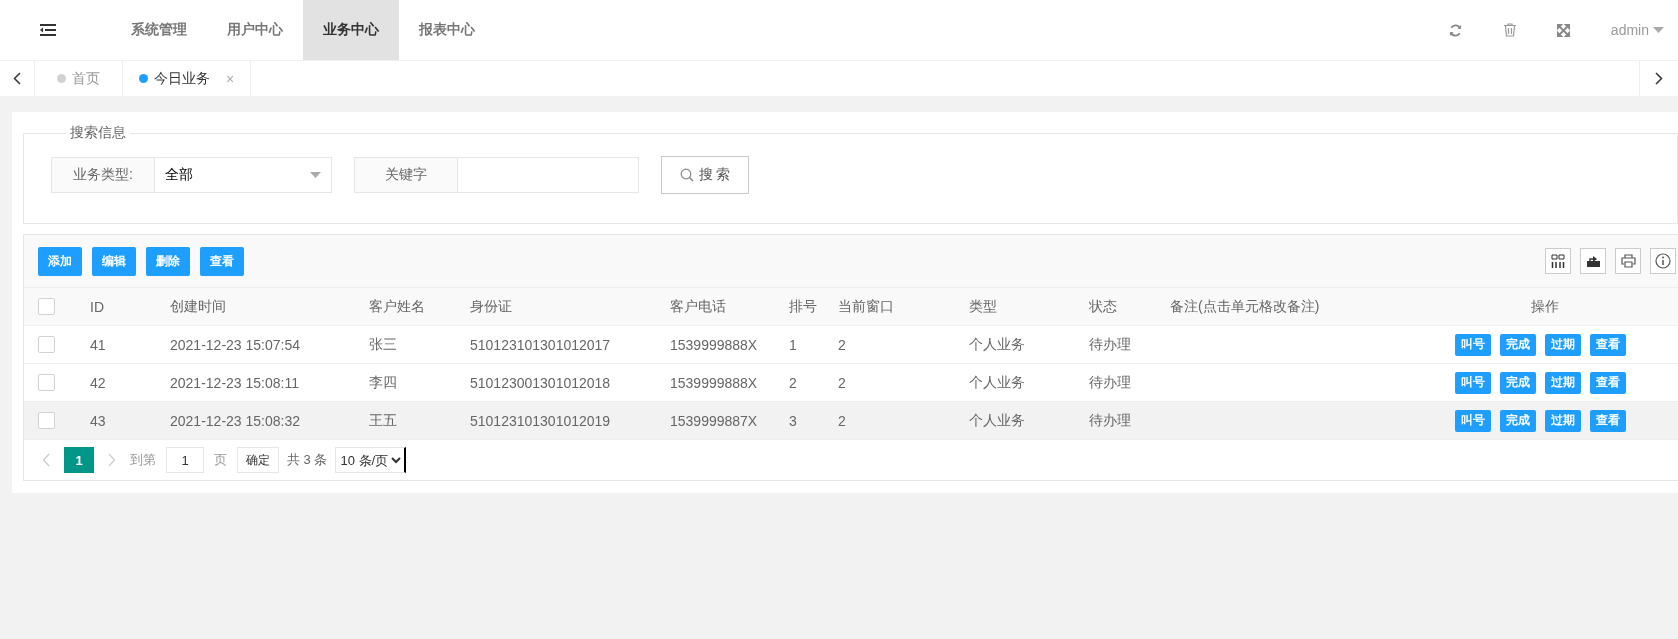 The image size is (1678, 639). What do you see at coordinates (98, 133) in the screenshot?
I see `search-legend: 搜索信息` at bounding box center [98, 133].